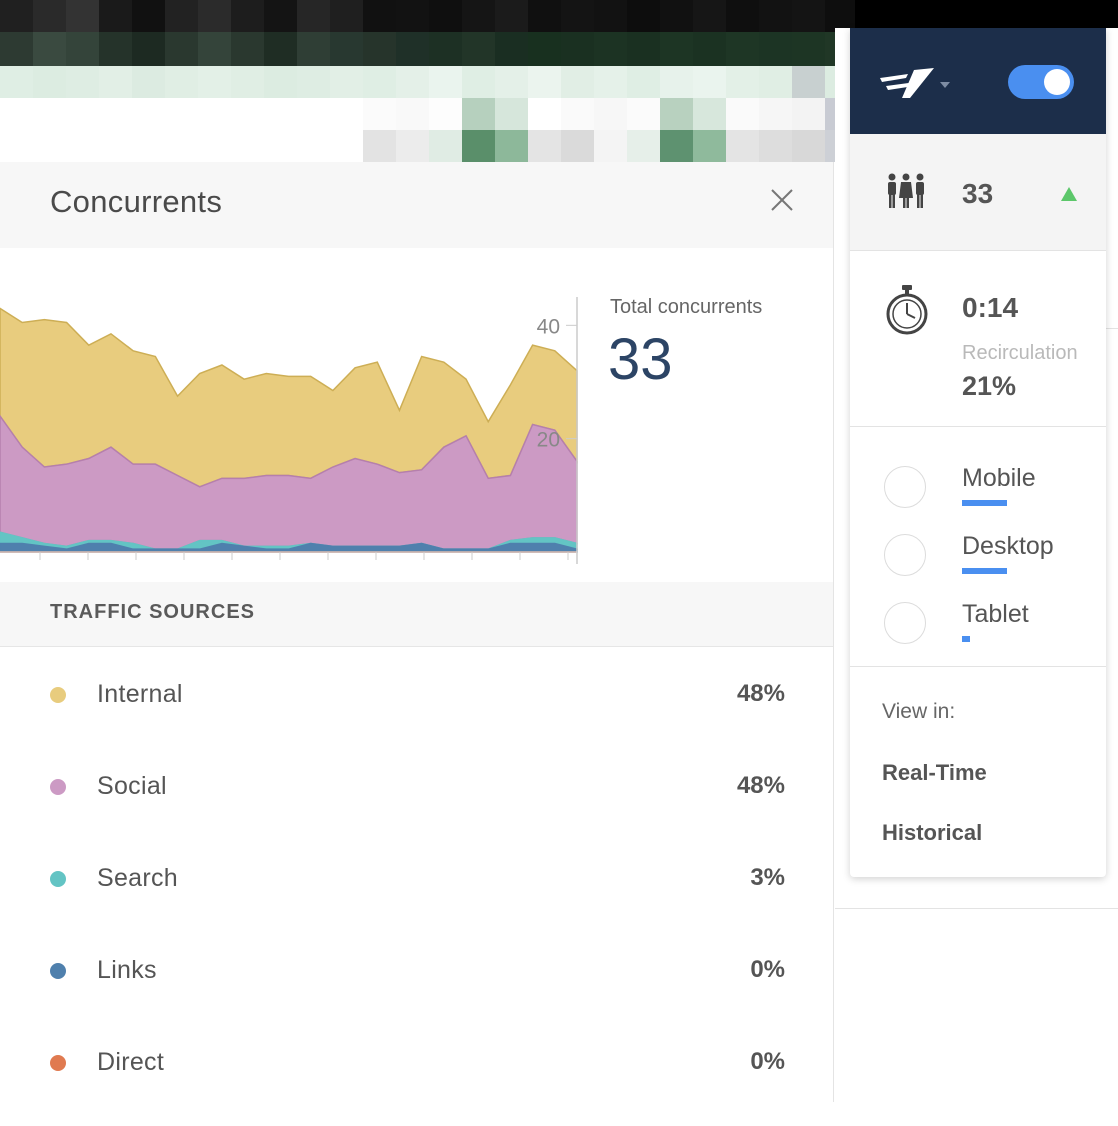 This screenshot has height=1126, width=1118. I want to click on device-row-desktop: Desktop, so click(978, 556).